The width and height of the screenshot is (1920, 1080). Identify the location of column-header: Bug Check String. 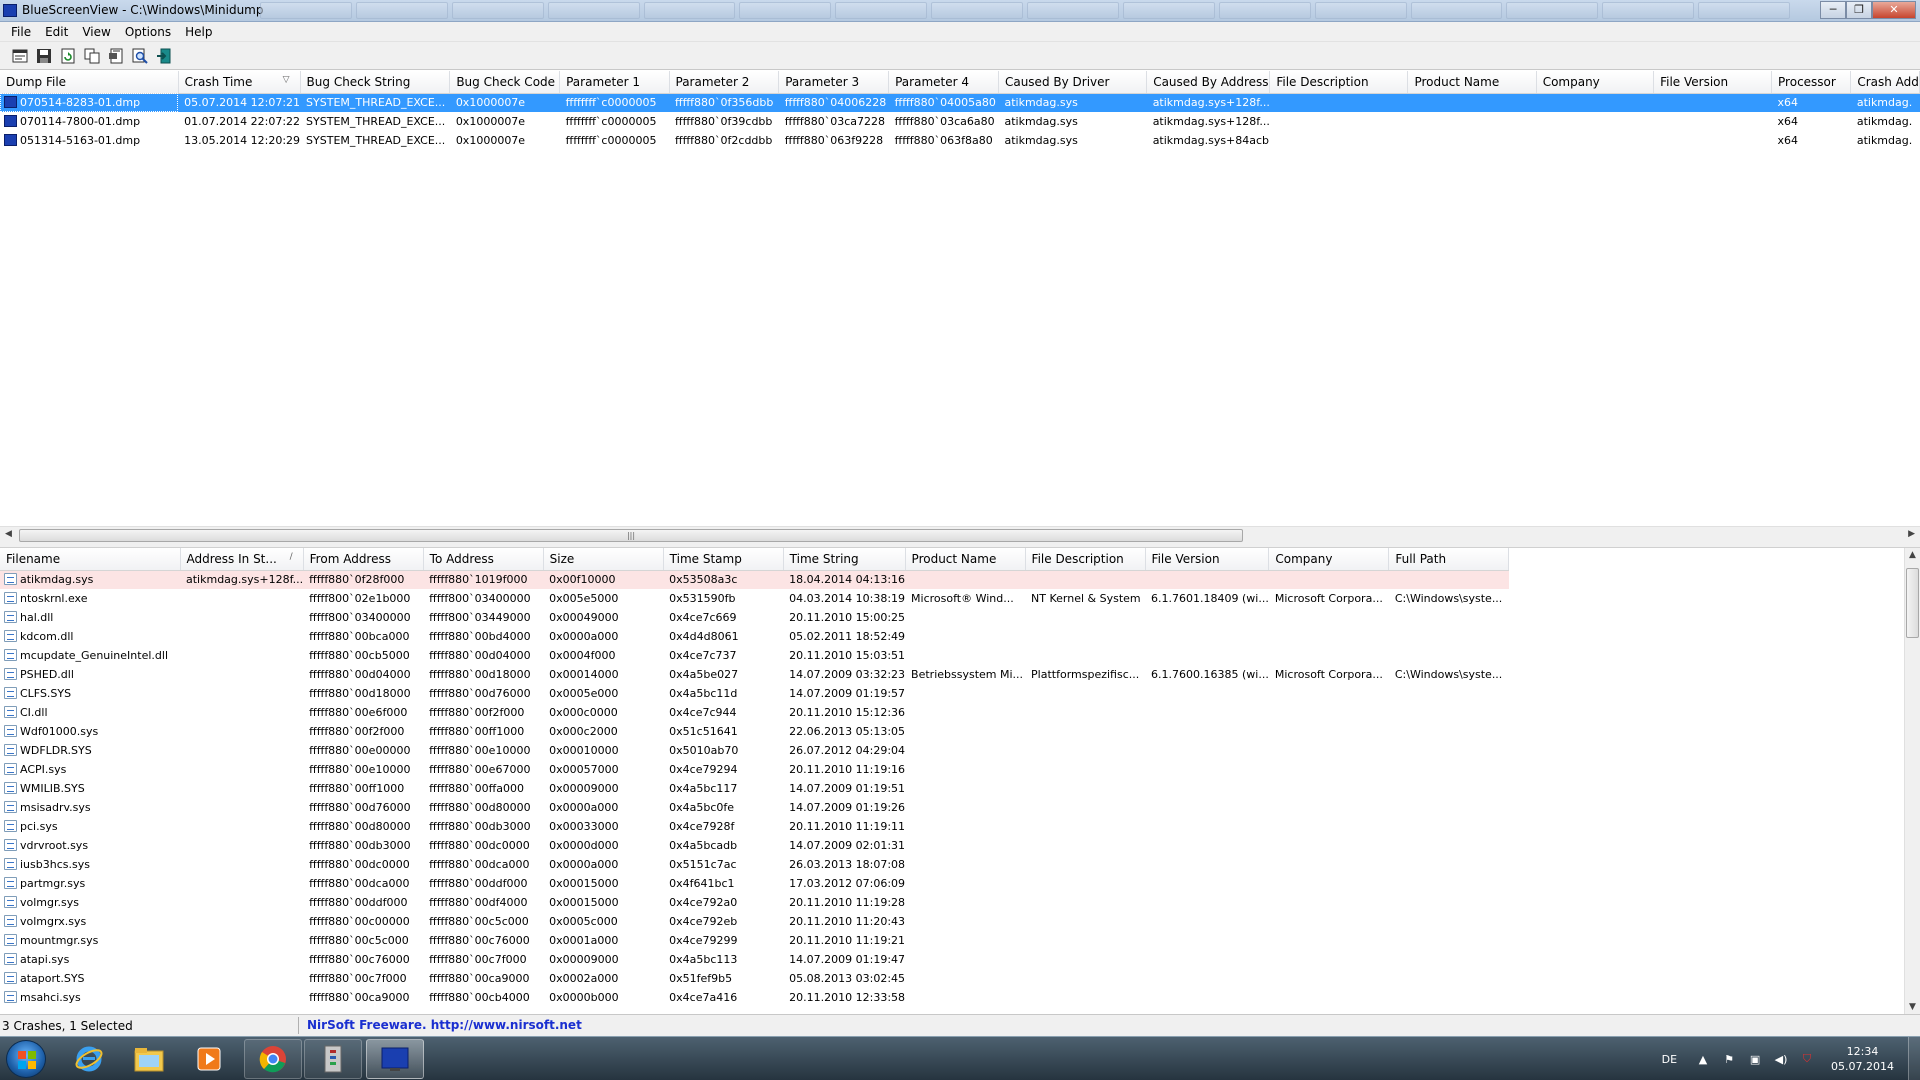
(375, 82).